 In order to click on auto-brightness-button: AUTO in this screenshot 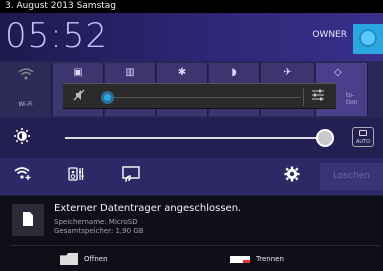, I will do `click(363, 137)`.